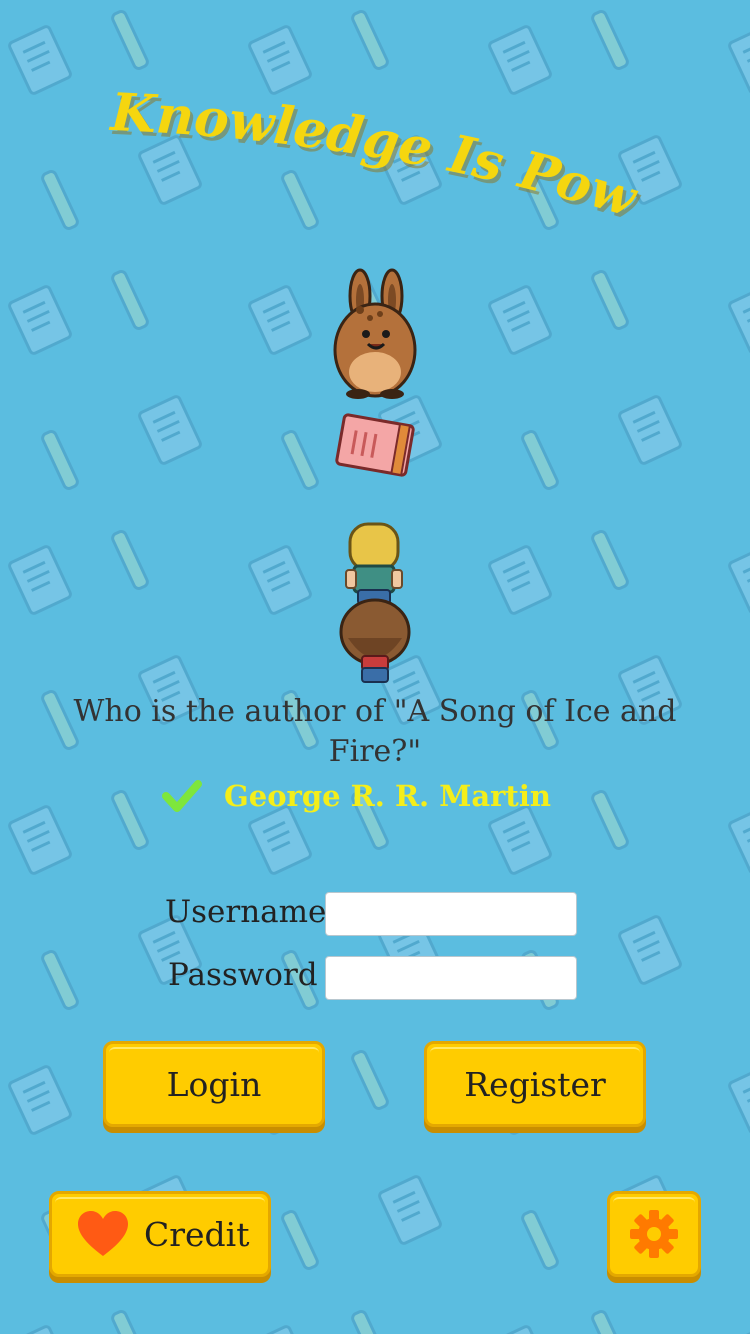 The image size is (750, 1334). I want to click on svg-text: Knowledge Is Power, so click(322, 145).